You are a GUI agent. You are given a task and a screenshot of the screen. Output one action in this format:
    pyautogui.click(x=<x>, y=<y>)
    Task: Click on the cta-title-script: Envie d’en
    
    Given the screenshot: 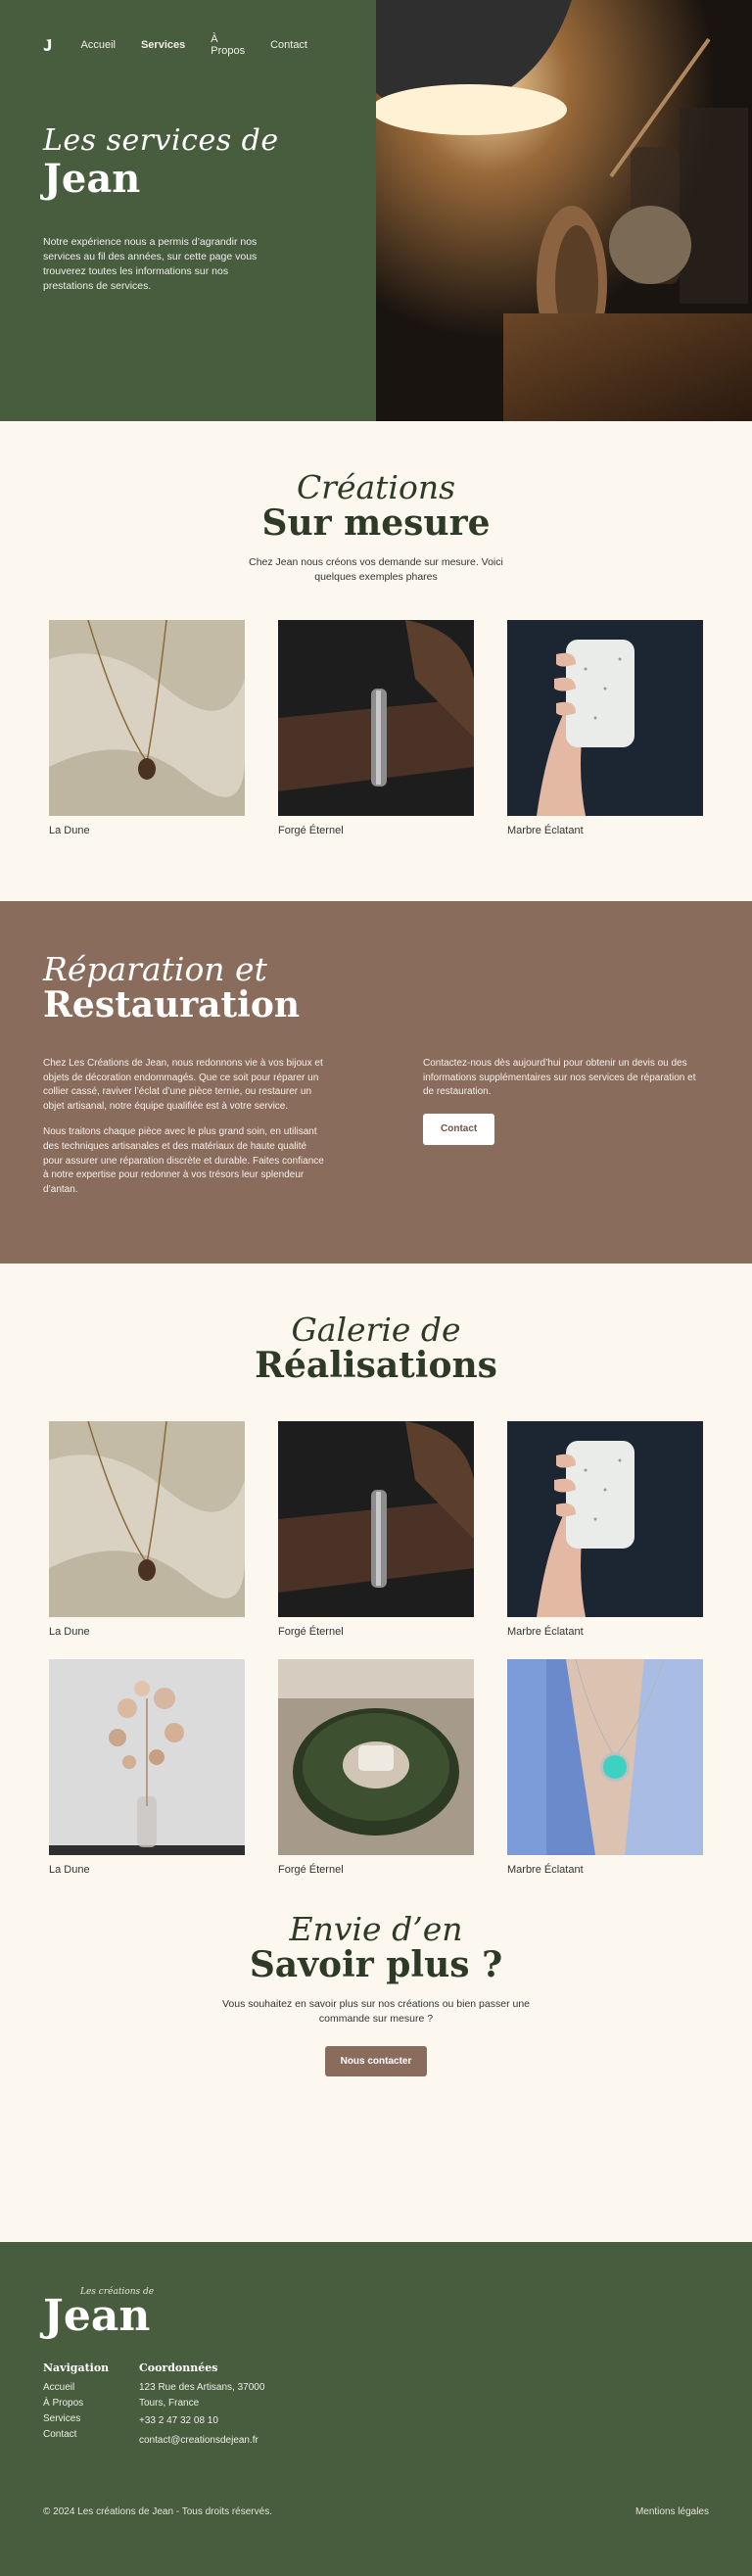 What is the action you would take?
    pyautogui.click(x=376, y=1929)
    